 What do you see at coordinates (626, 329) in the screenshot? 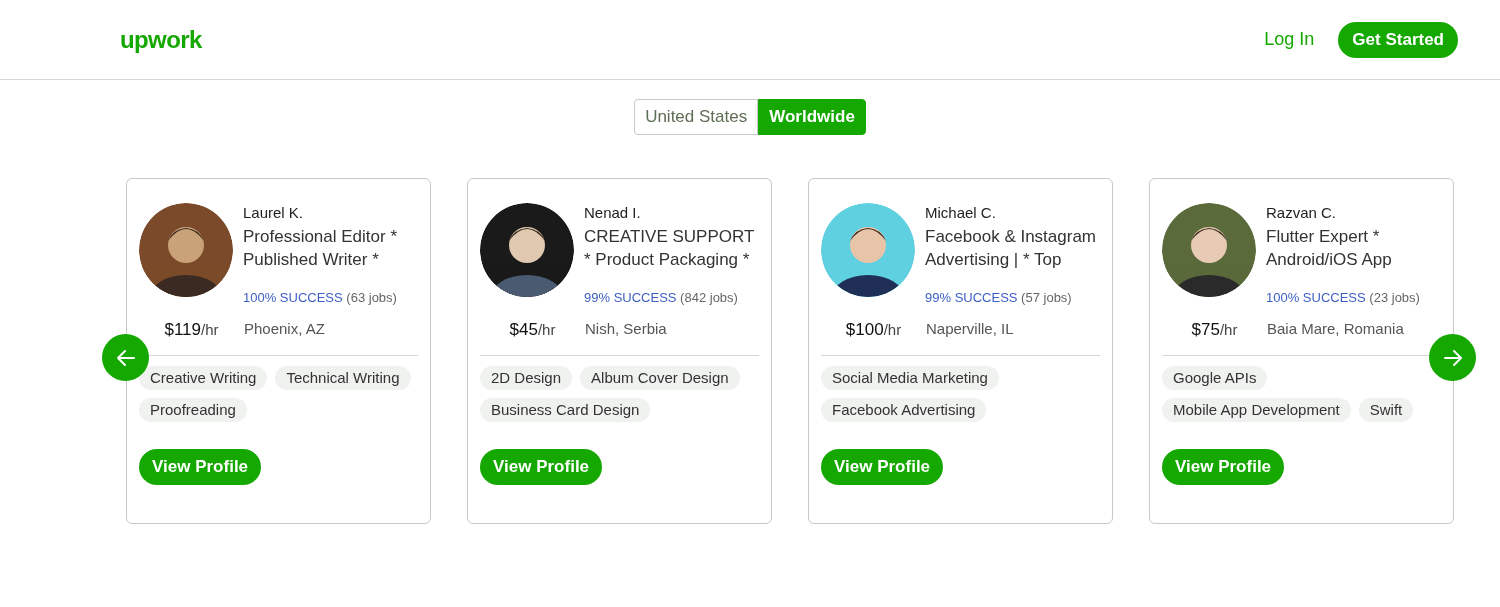
I see `location: Nish, Serbia` at bounding box center [626, 329].